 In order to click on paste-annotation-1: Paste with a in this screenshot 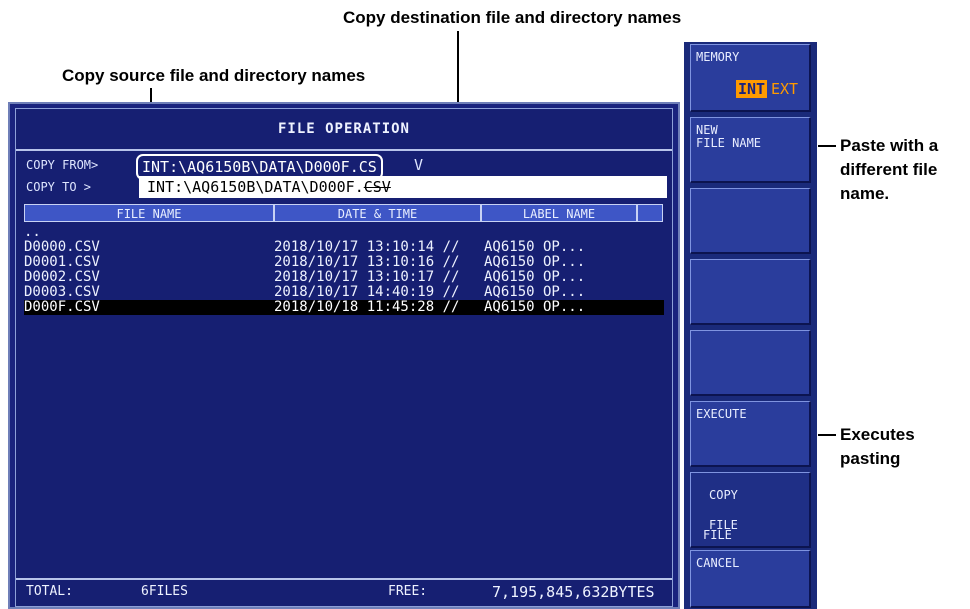, I will do `click(889, 145)`.